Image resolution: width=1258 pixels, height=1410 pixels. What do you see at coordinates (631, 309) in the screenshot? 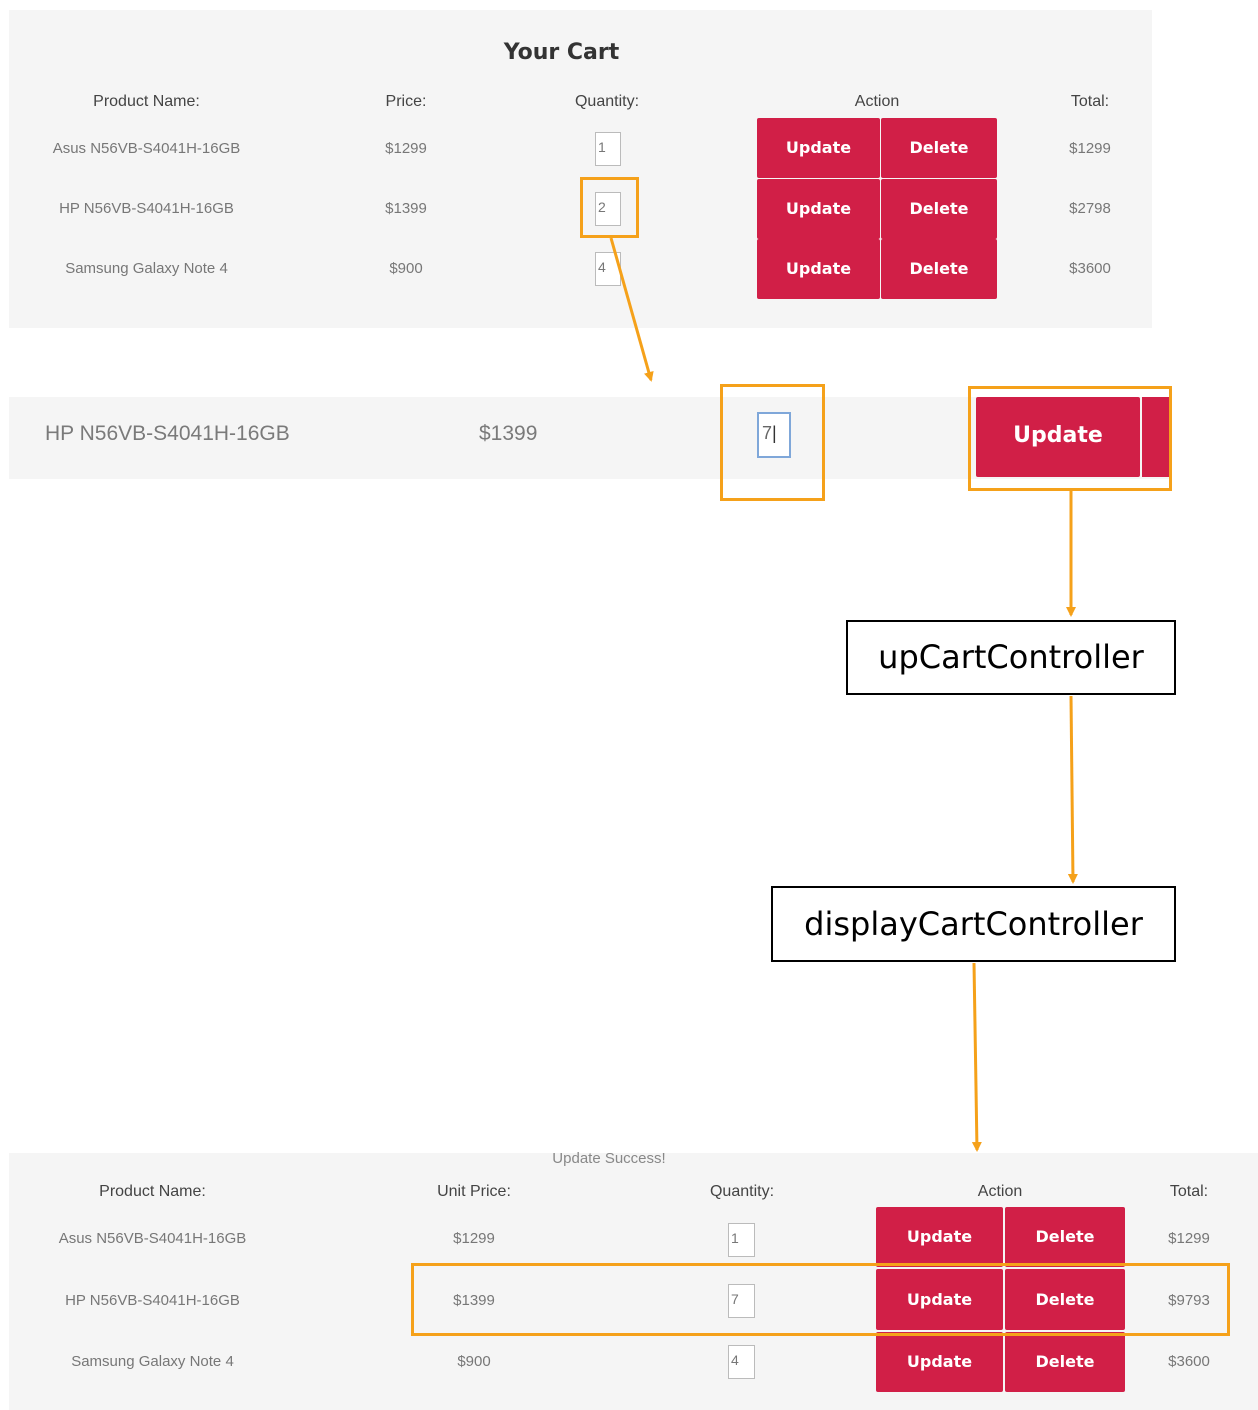
I see `arrow-to-zoom` at bounding box center [631, 309].